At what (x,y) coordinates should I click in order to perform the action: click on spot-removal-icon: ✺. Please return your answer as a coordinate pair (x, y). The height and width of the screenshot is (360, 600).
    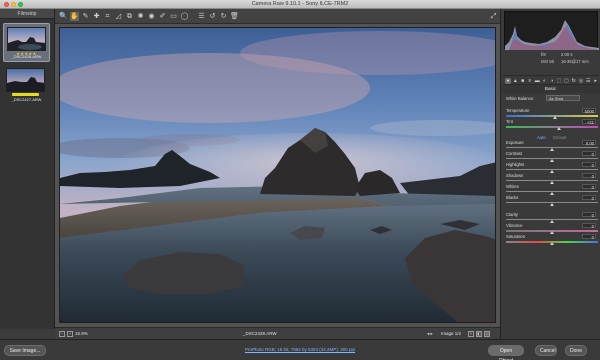
    Looking at the image, I should click on (140, 16).